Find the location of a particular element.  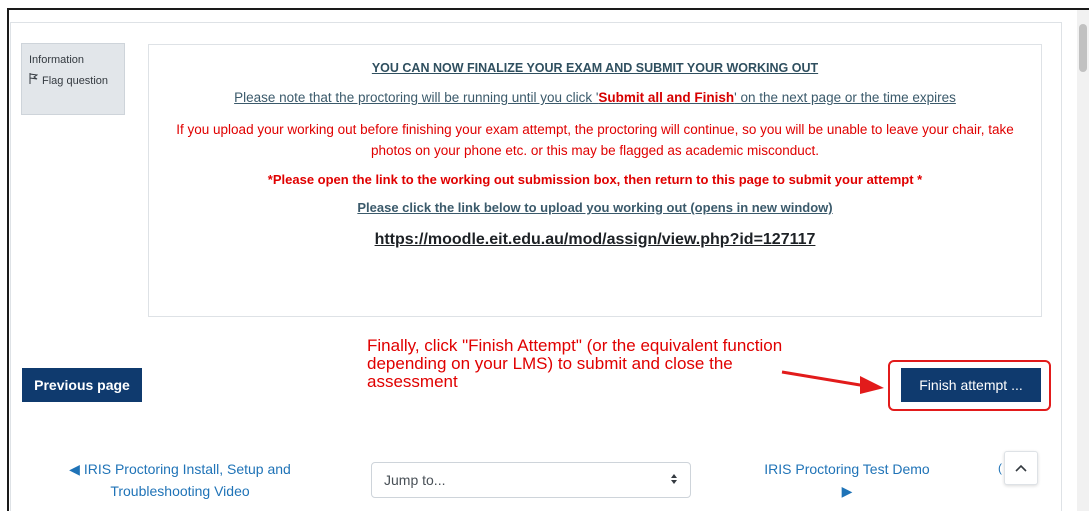

next-activity-label: IRIS Proctoring Test Demo is located at coordinates (847, 469).